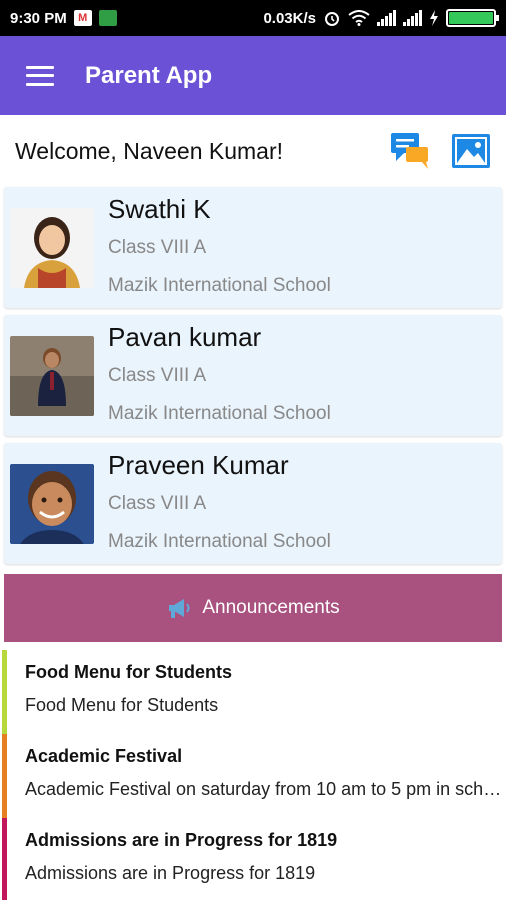  What do you see at coordinates (128, 672) in the screenshot?
I see `announcement-title: Food Menu for Students` at bounding box center [128, 672].